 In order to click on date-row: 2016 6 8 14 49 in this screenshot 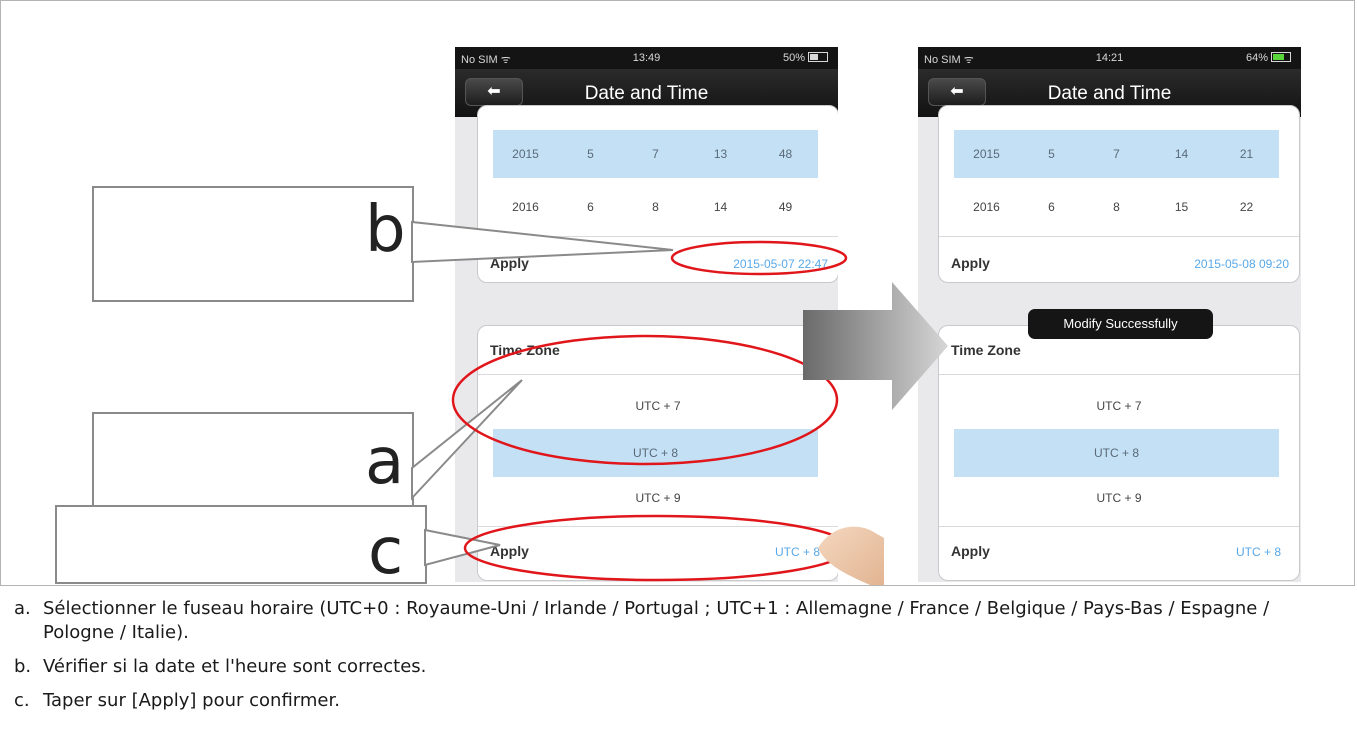, I will do `click(655, 207)`.